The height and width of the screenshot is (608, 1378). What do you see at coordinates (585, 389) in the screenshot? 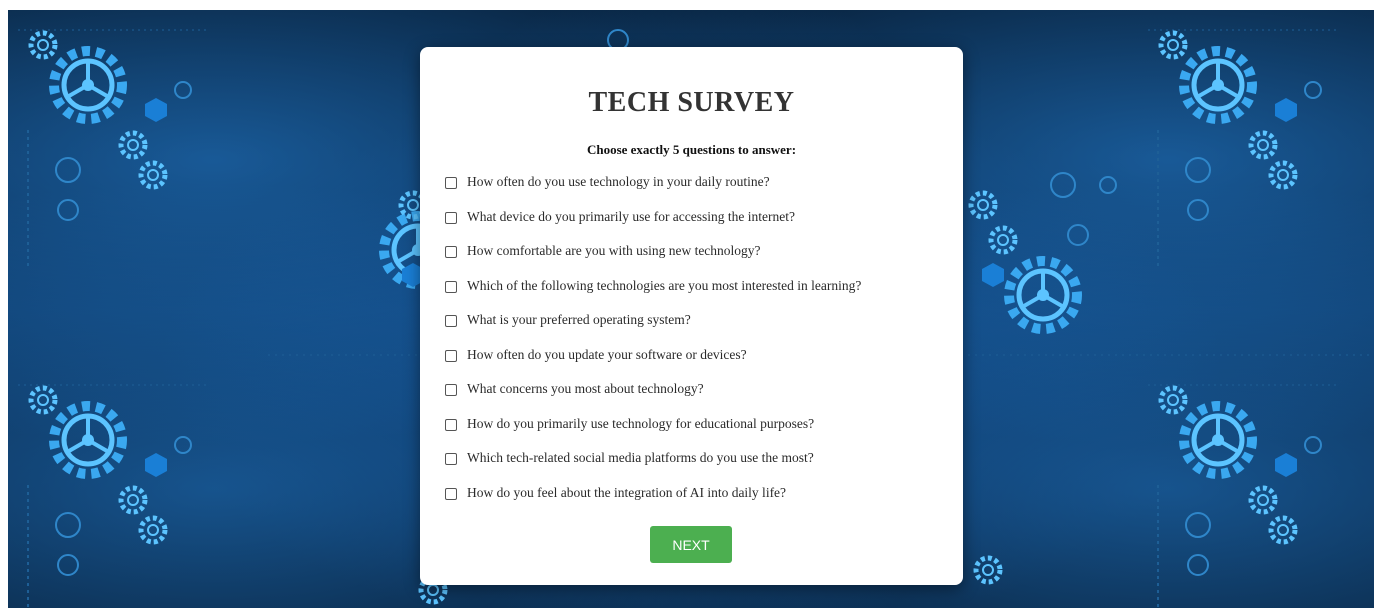
I see `question-label: What concerns you most about technology?` at bounding box center [585, 389].